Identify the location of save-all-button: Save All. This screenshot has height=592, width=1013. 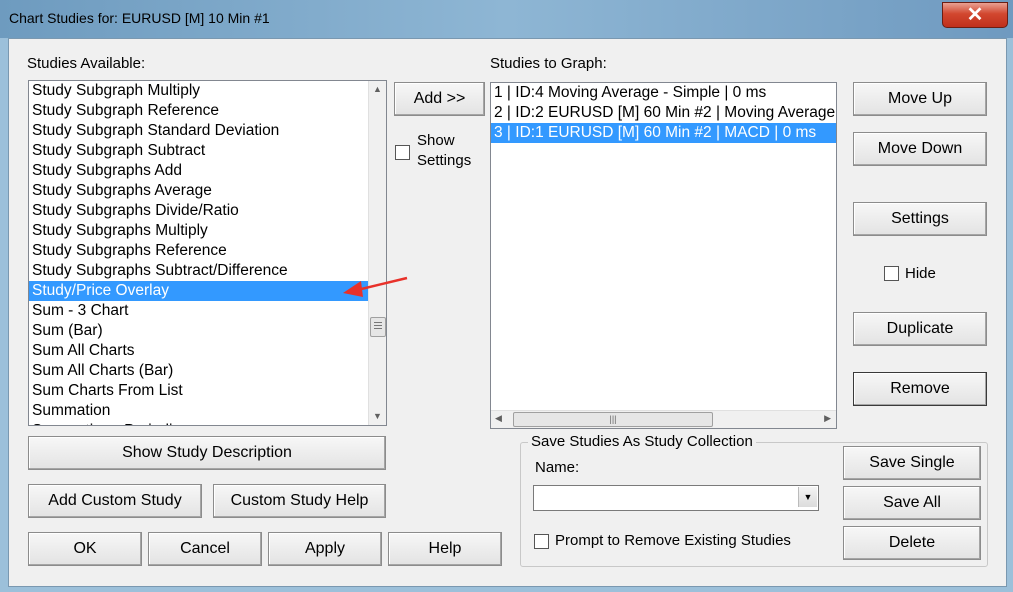
(912, 503).